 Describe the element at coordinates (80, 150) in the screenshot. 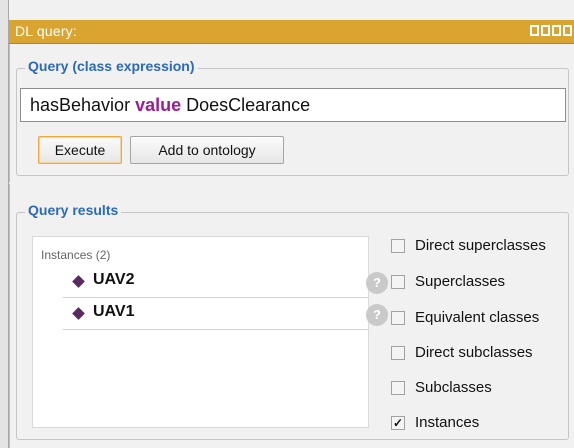

I see `execute-button: Execute` at that location.